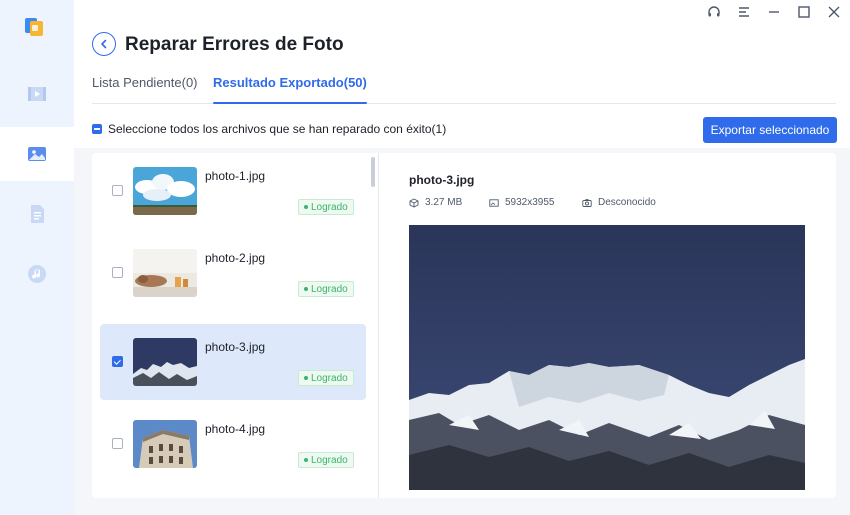 This screenshot has width=850, height=515. What do you see at coordinates (233, 362) in the screenshot?
I see `list-item: photo-3.jpg Logrado` at bounding box center [233, 362].